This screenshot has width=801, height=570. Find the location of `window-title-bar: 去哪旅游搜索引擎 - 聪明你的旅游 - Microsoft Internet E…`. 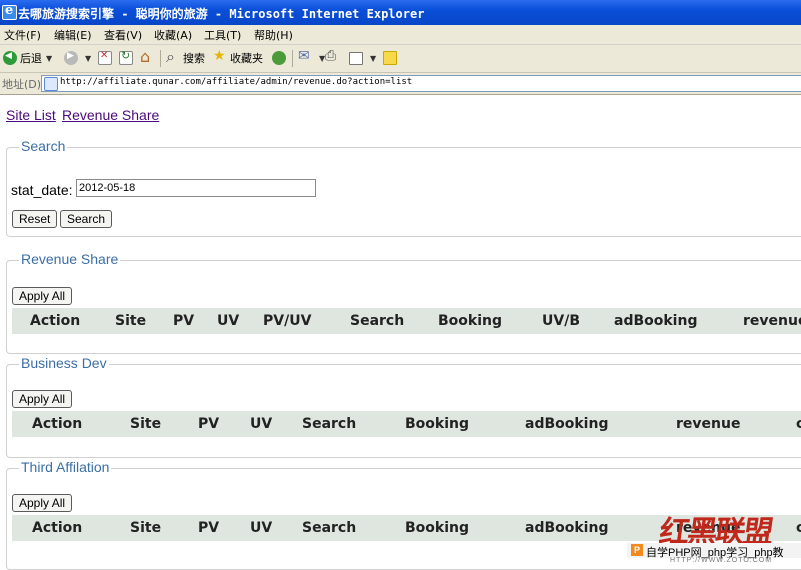

window-title-bar: 去哪旅游搜索引擎 - 聪明你的旅游 - Microsoft Internet E… is located at coordinates (400, 12).